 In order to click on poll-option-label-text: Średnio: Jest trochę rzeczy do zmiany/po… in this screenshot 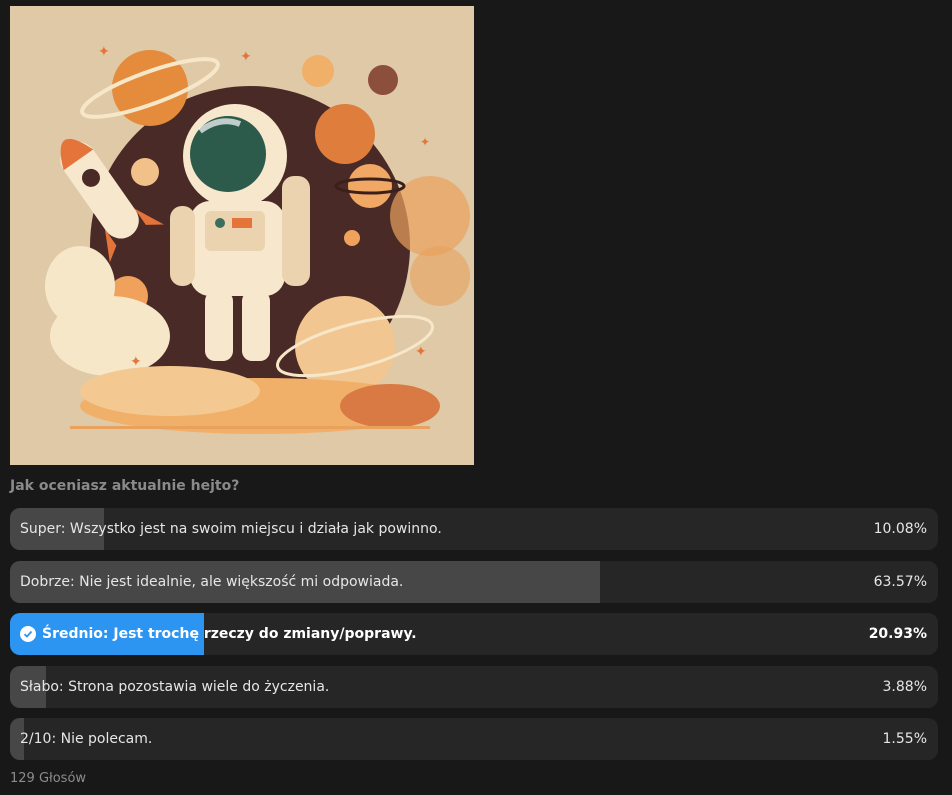, I will do `click(229, 634)`.